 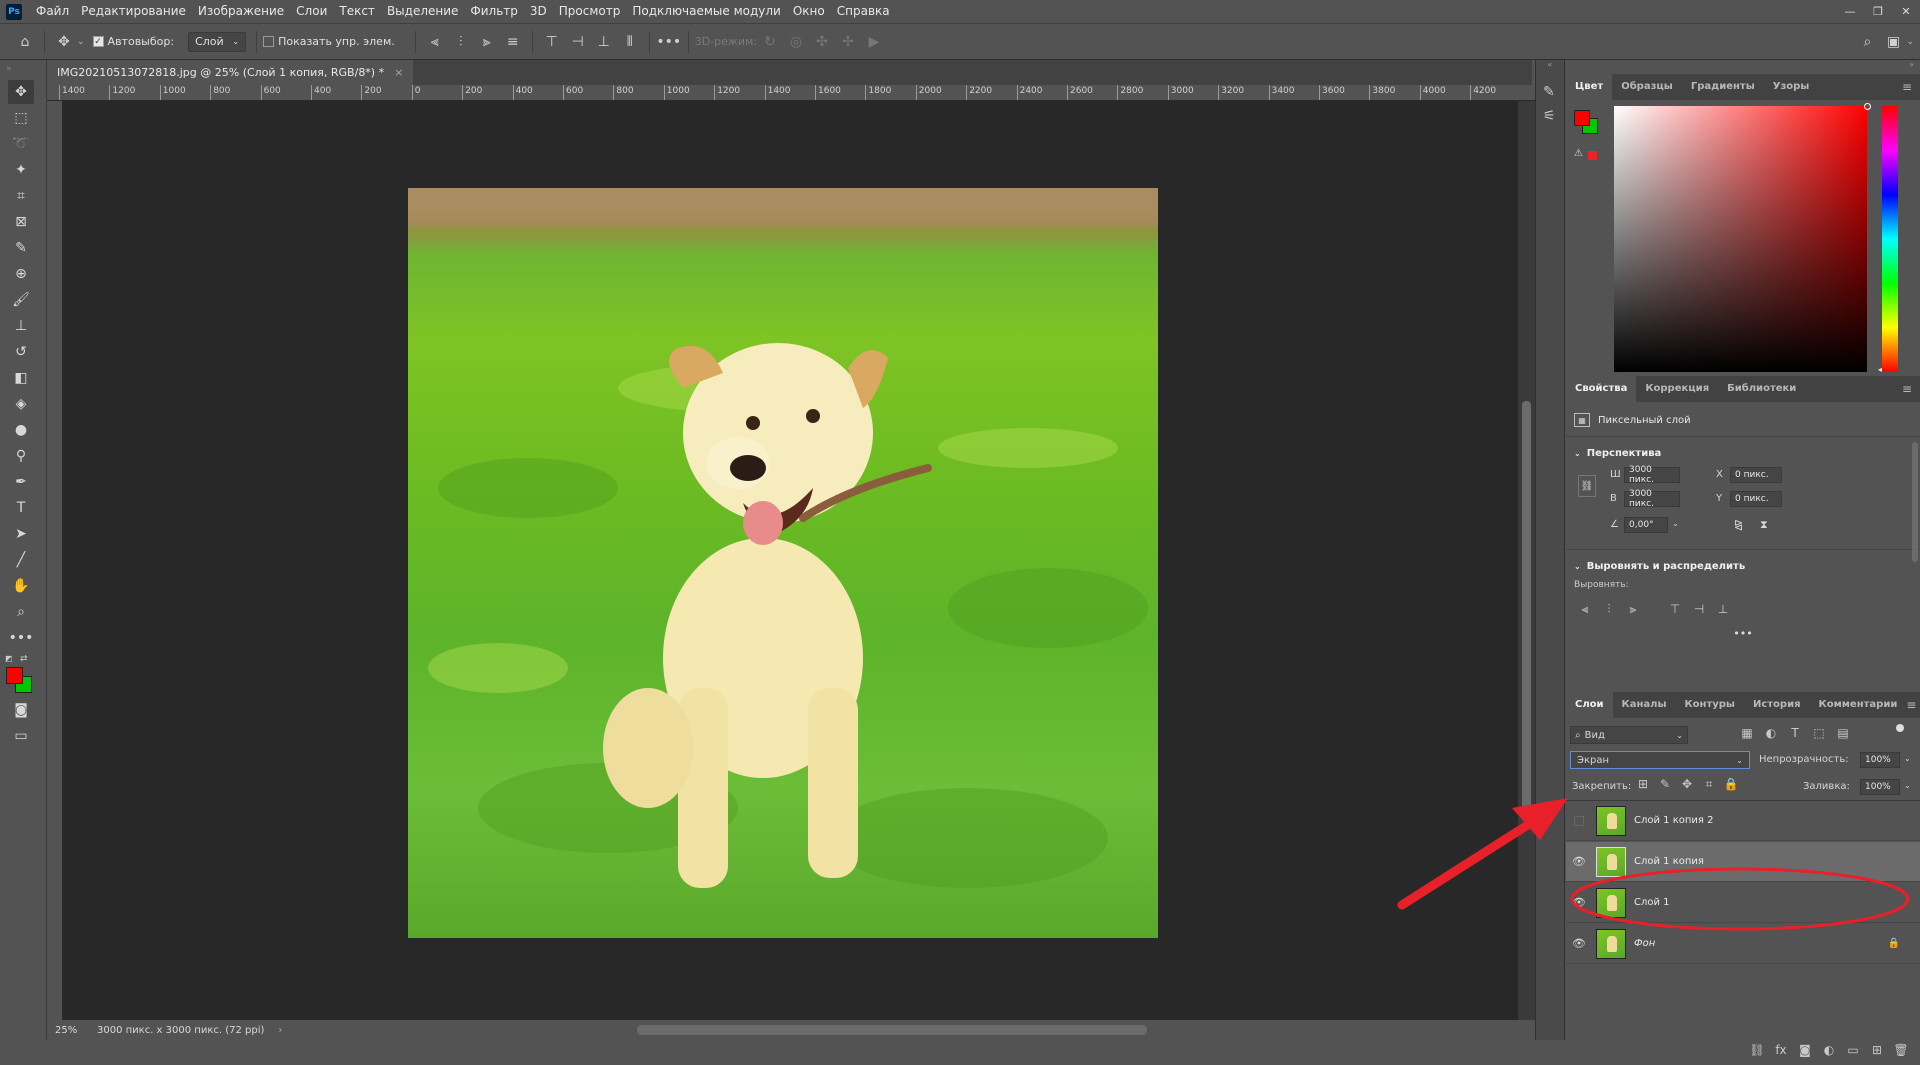 I want to click on gamut-warning-icon: ⚠, so click(x=1578, y=153).